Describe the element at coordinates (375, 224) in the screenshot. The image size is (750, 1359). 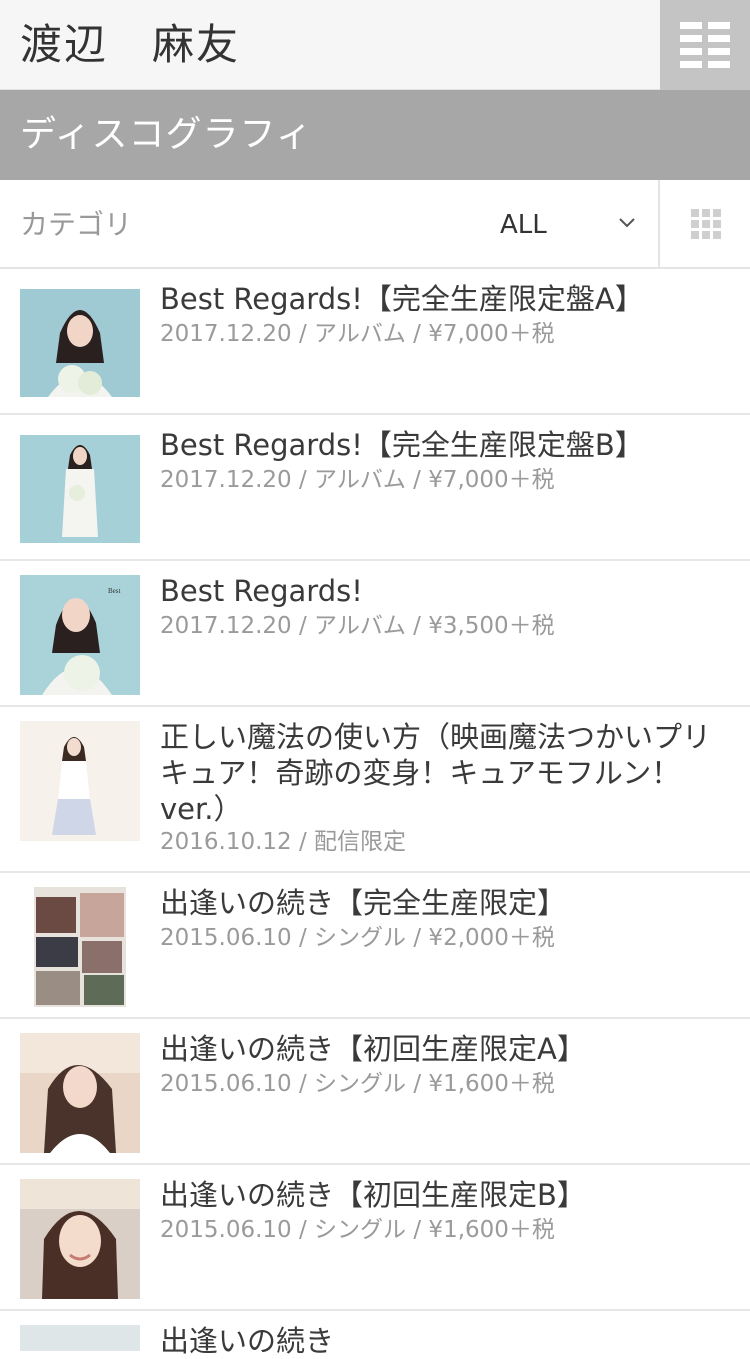
I see `category-filter-bar: カテゴリ ALL` at that location.